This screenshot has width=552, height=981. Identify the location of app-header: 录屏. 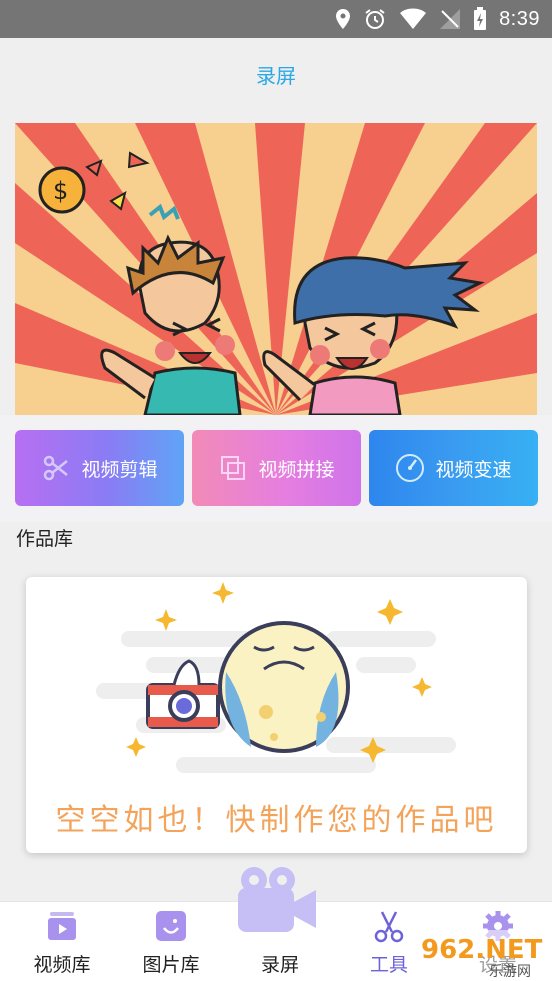
(276, 74).